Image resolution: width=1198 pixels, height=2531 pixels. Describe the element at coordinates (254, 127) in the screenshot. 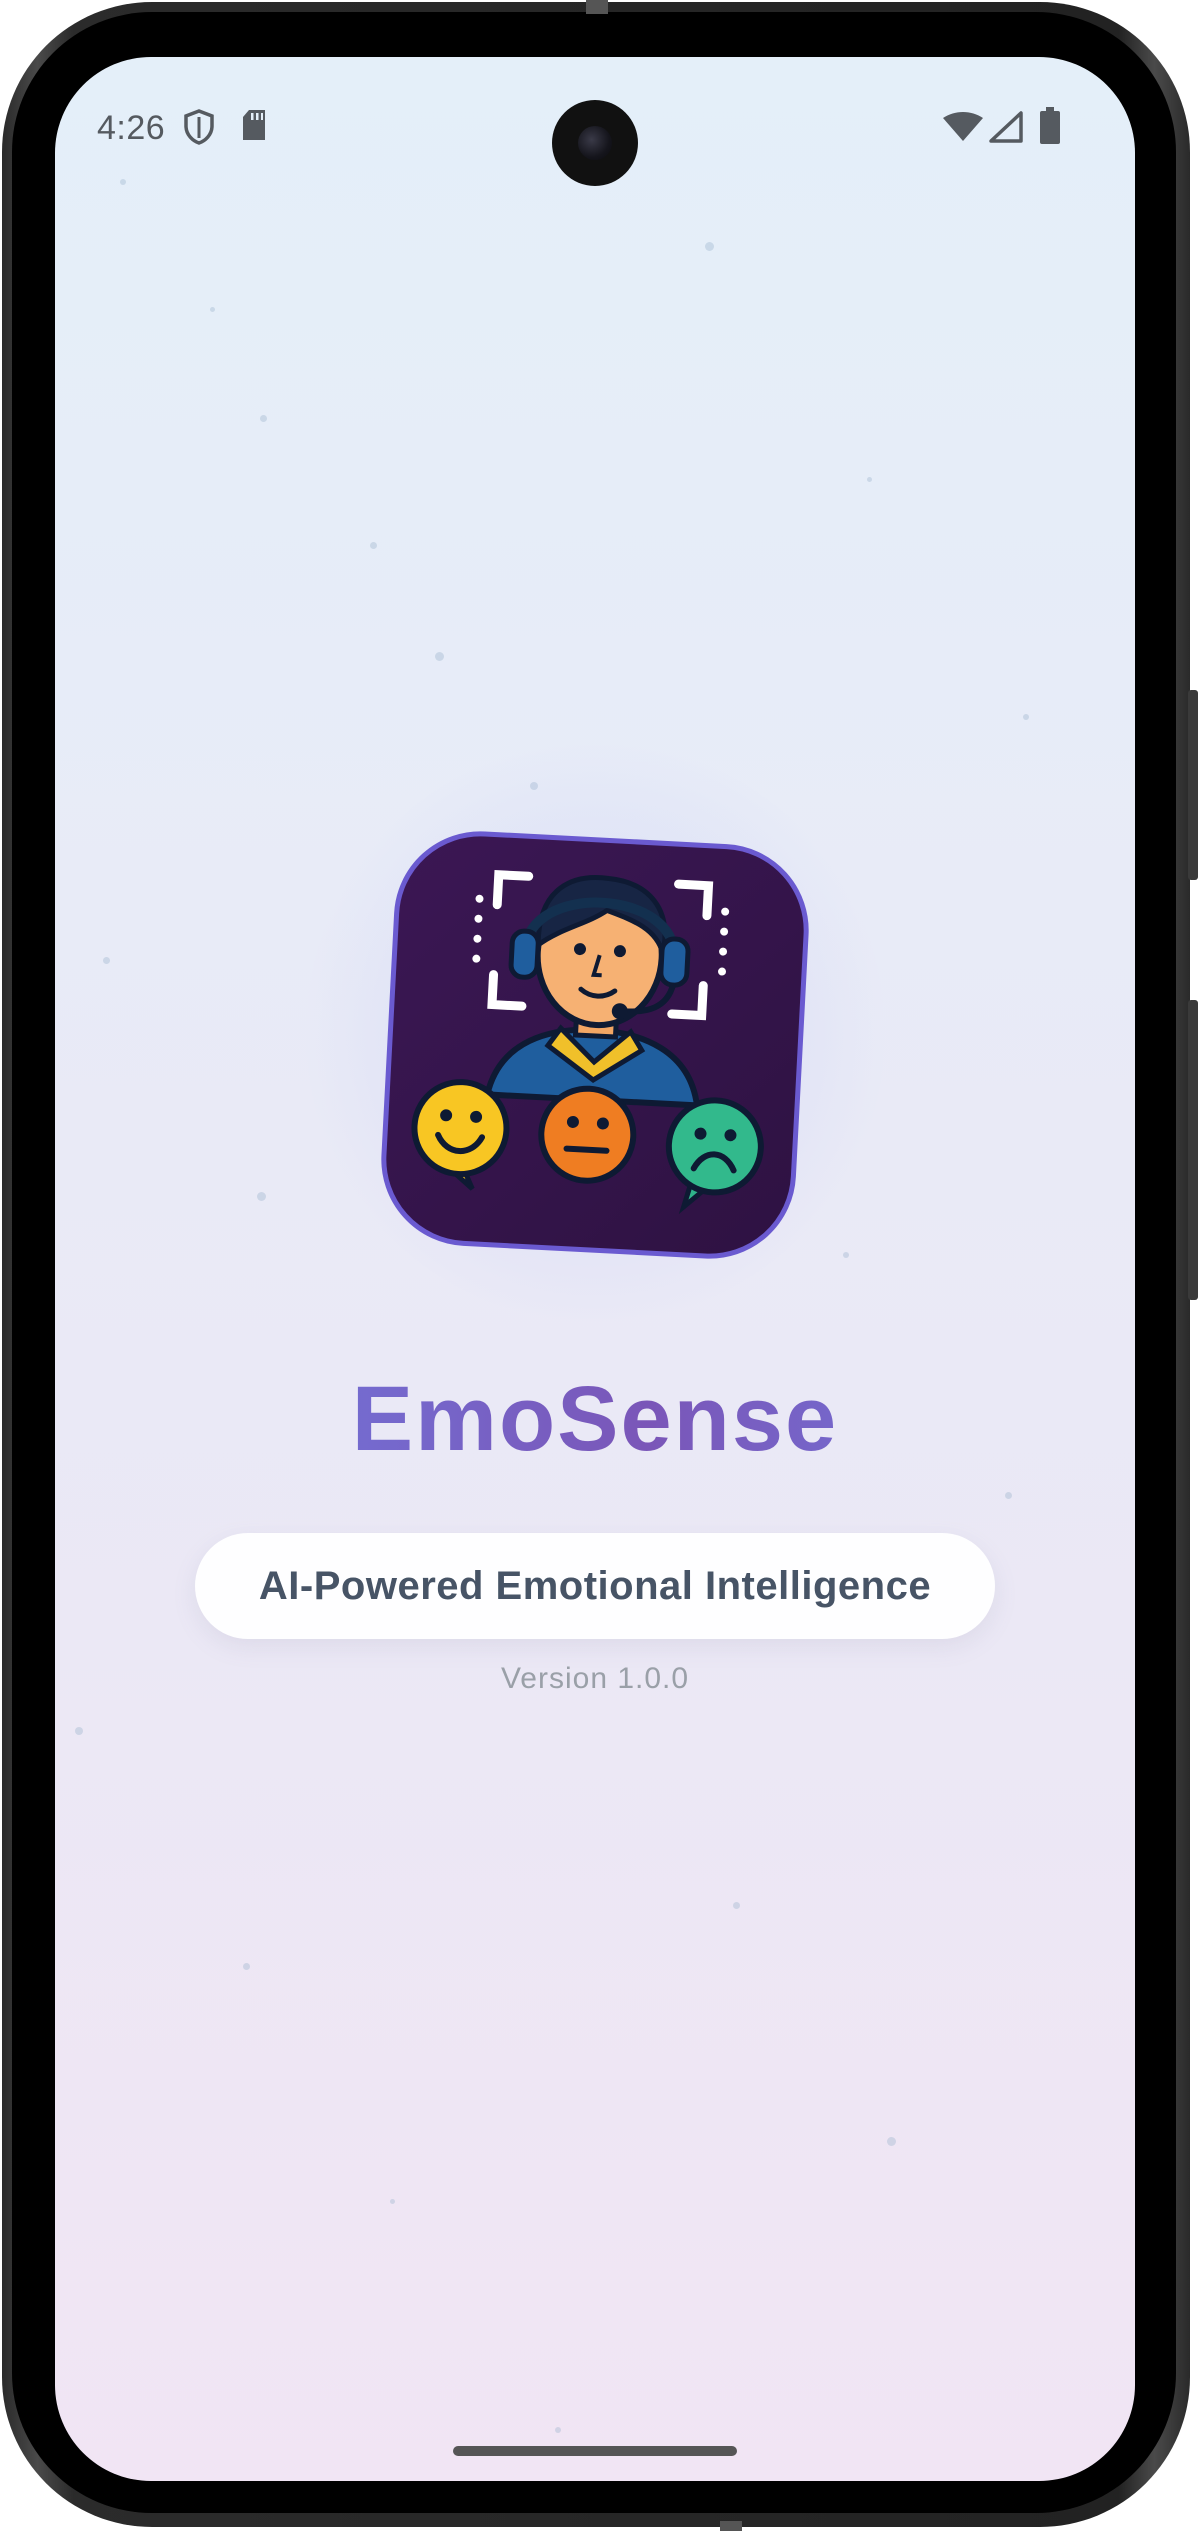

I see `sd-card-icon` at that location.